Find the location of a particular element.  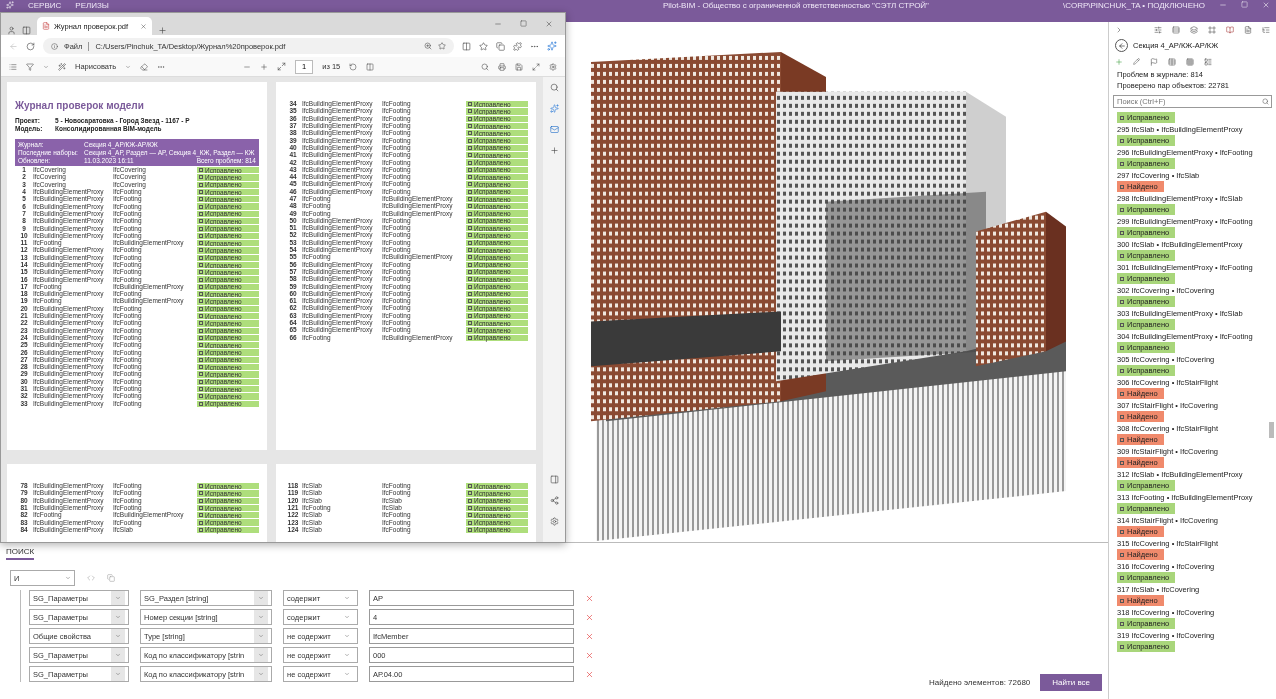

app-logo-icon is located at coordinates (10, 5).